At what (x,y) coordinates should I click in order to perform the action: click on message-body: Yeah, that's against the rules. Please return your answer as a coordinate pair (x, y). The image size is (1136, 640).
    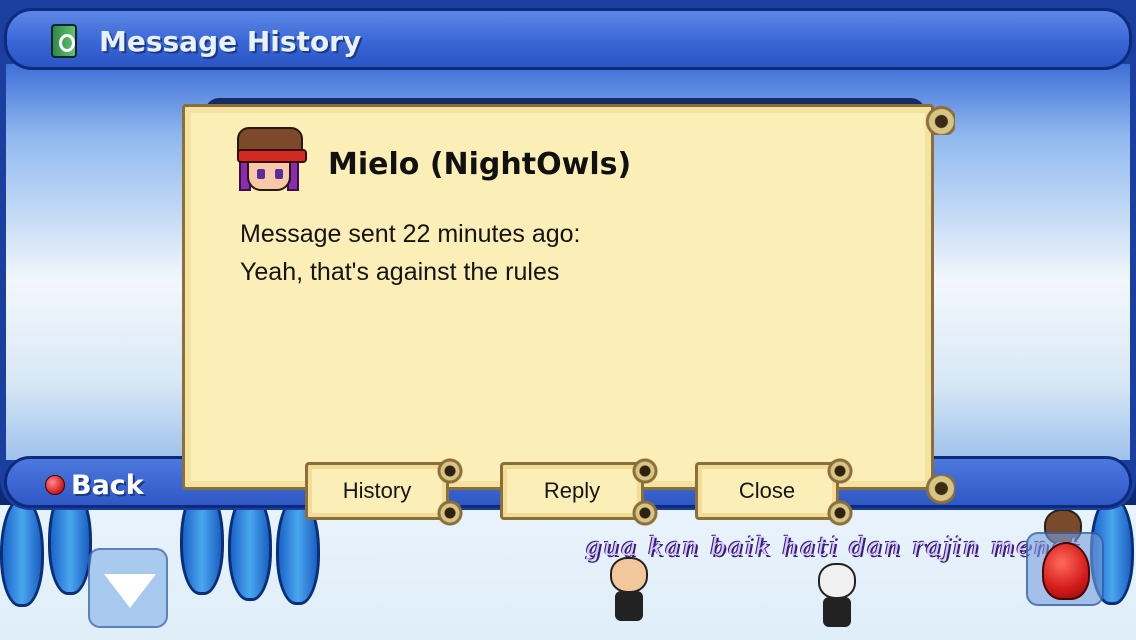
    Looking at the image, I should click on (400, 272).